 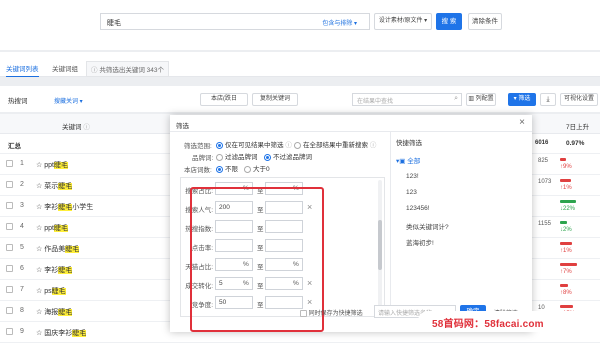 I want to click on row-index: 7, so click(x=22, y=289).